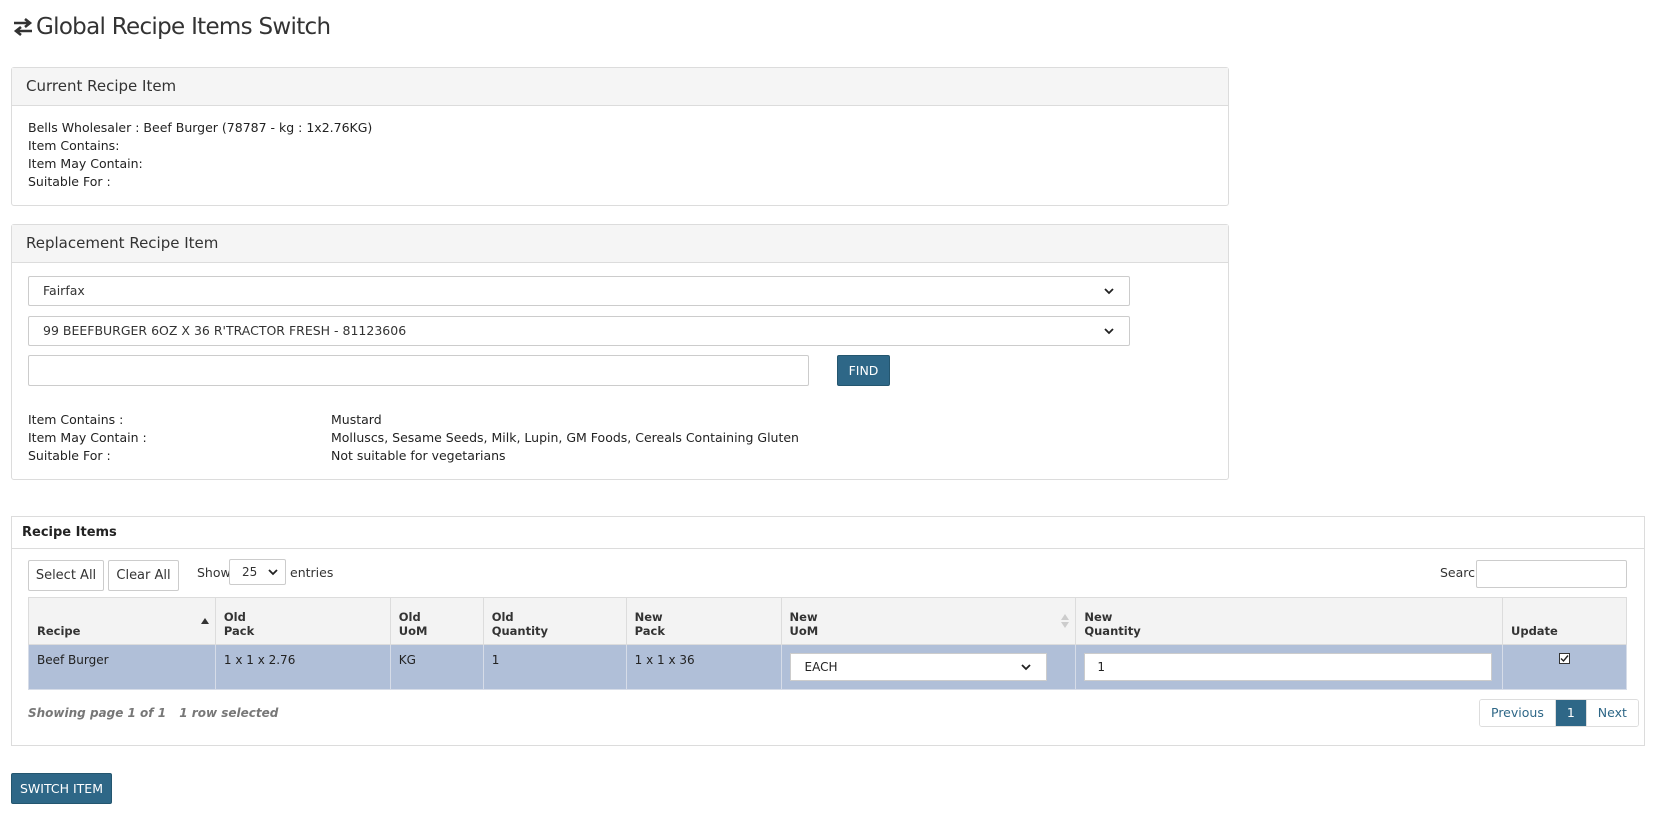  What do you see at coordinates (64, 290) in the screenshot?
I see `supplier-select-value: Fairfax` at bounding box center [64, 290].